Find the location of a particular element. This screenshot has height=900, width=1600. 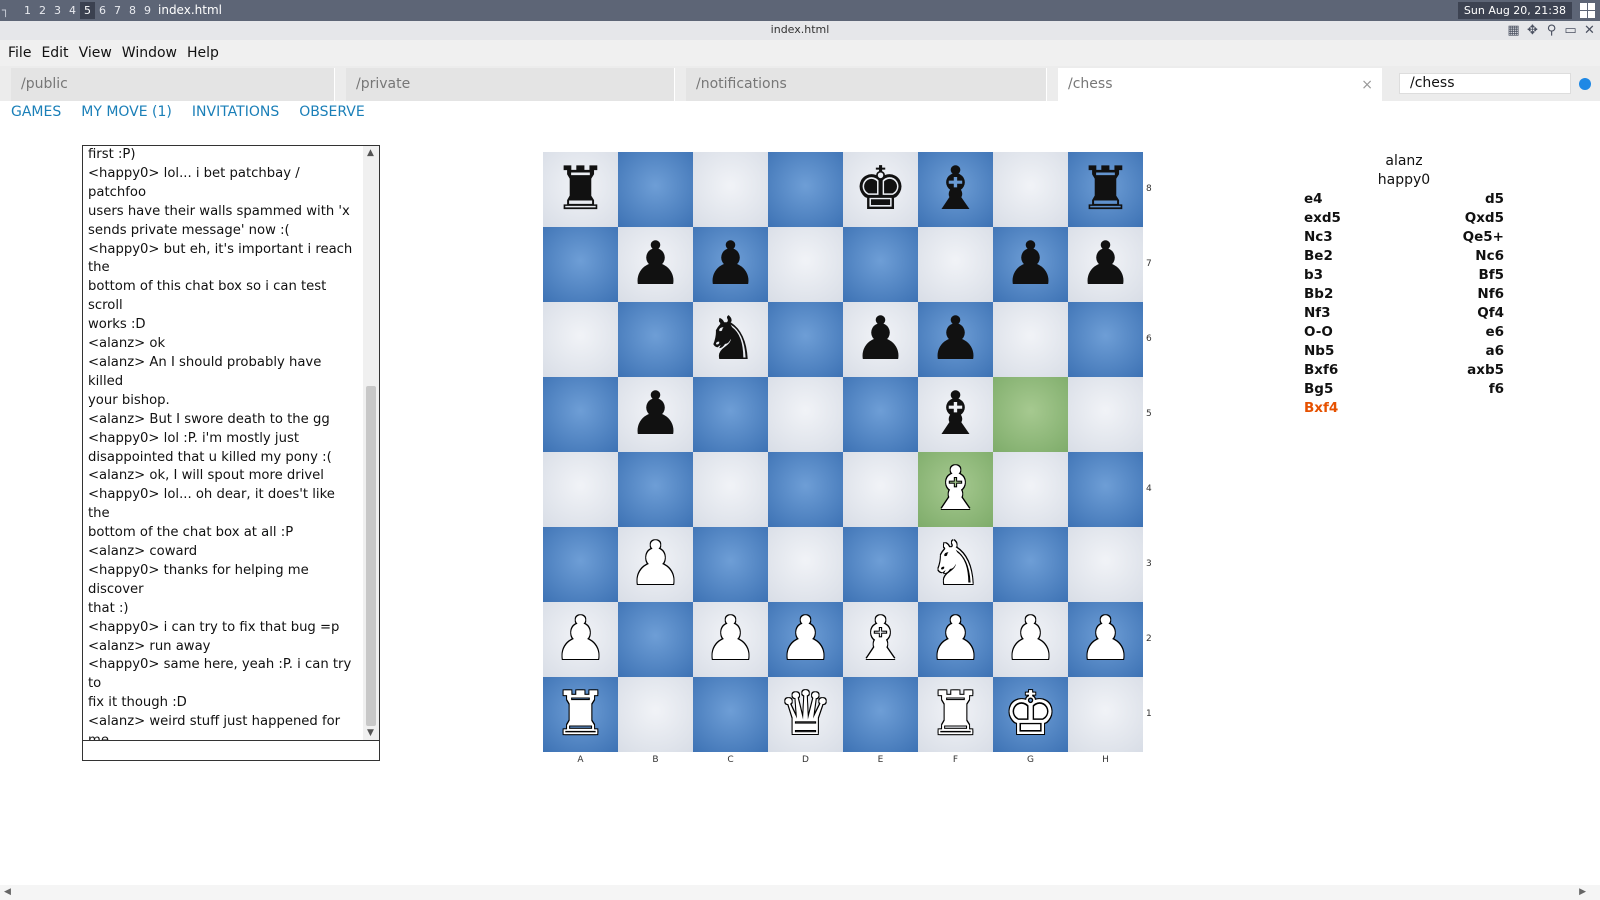

white-move: e4 is located at coordinates (1313, 199).